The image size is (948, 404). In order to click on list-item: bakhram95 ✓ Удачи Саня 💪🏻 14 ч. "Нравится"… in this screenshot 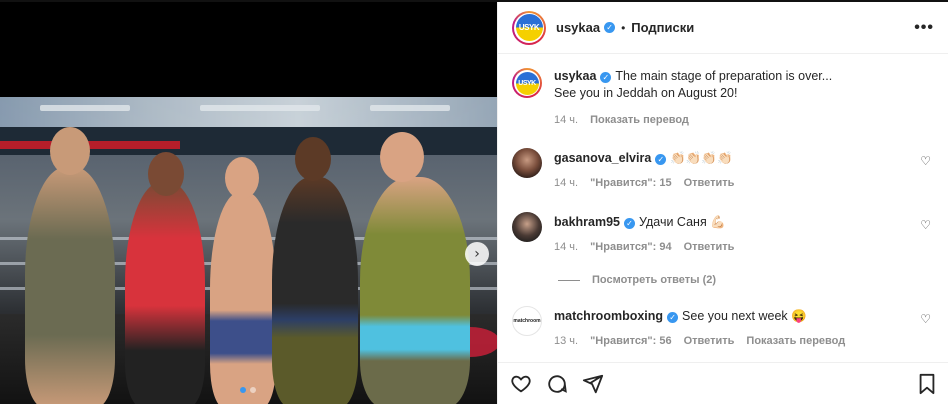, I will do `click(723, 232)`.